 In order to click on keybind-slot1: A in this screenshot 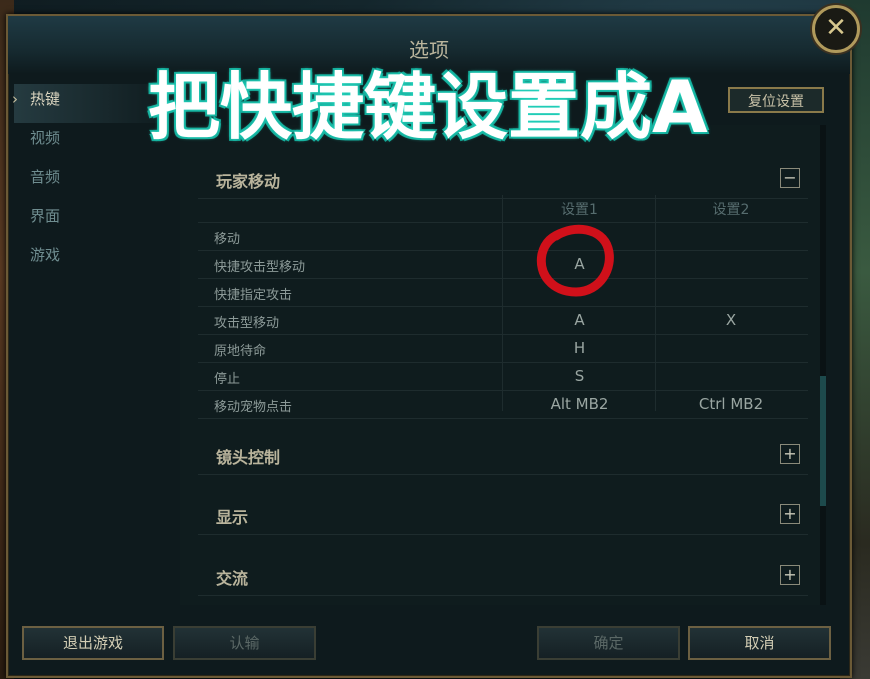, I will do `click(579, 320)`.